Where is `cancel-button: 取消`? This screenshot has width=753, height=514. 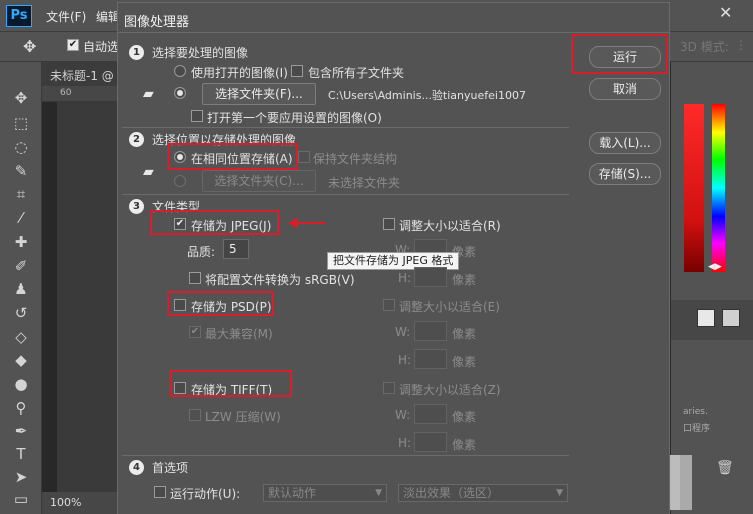 cancel-button: 取消 is located at coordinates (625, 89).